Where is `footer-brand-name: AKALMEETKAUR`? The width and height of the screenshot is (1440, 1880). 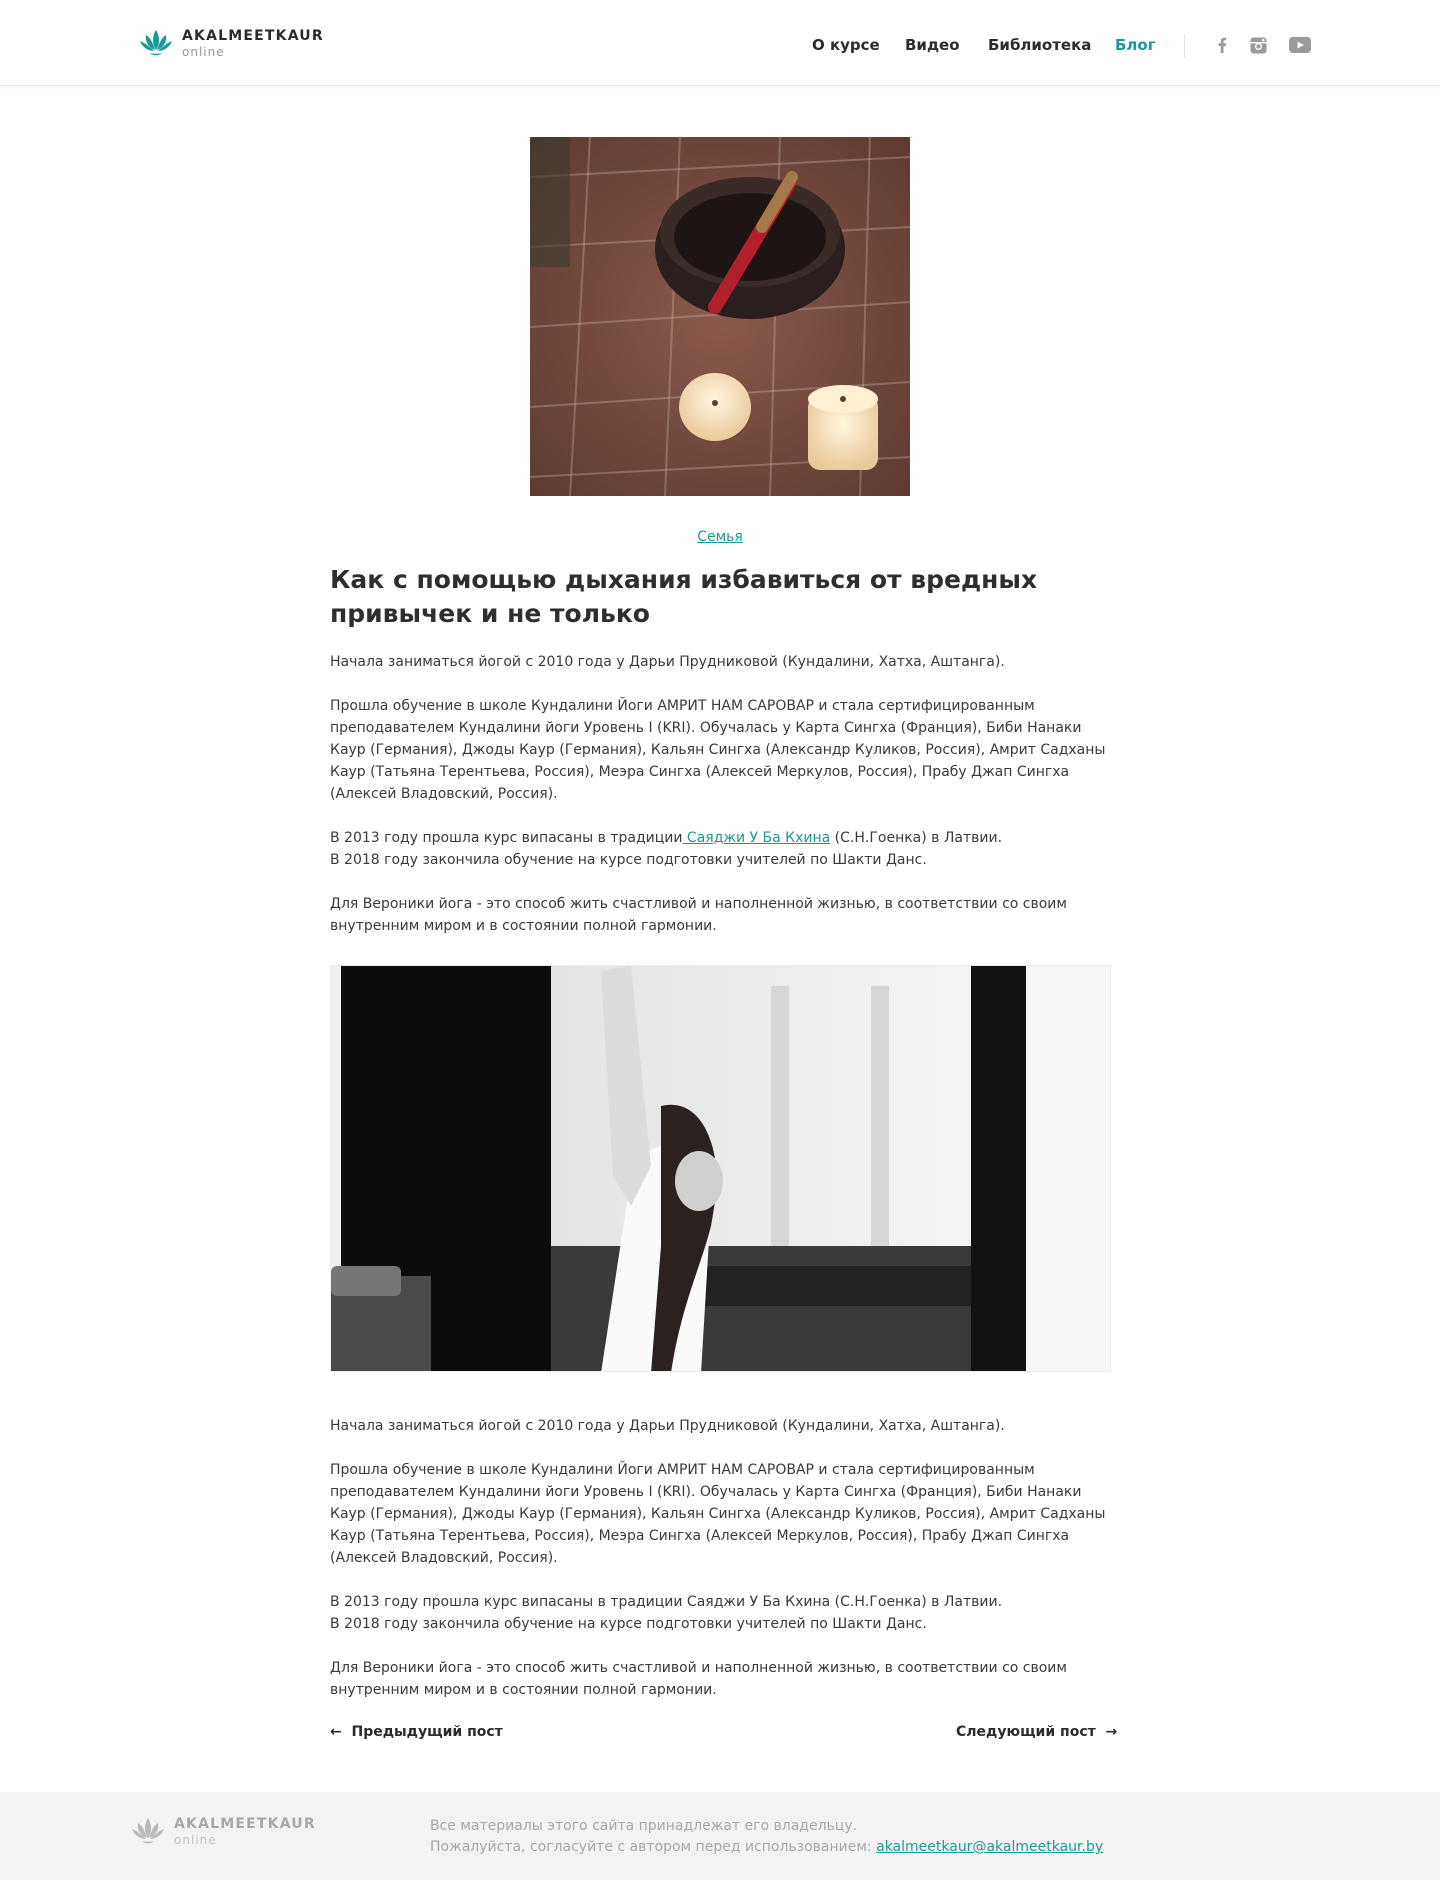 footer-brand-name: AKALMEETKAUR is located at coordinates (245, 1823).